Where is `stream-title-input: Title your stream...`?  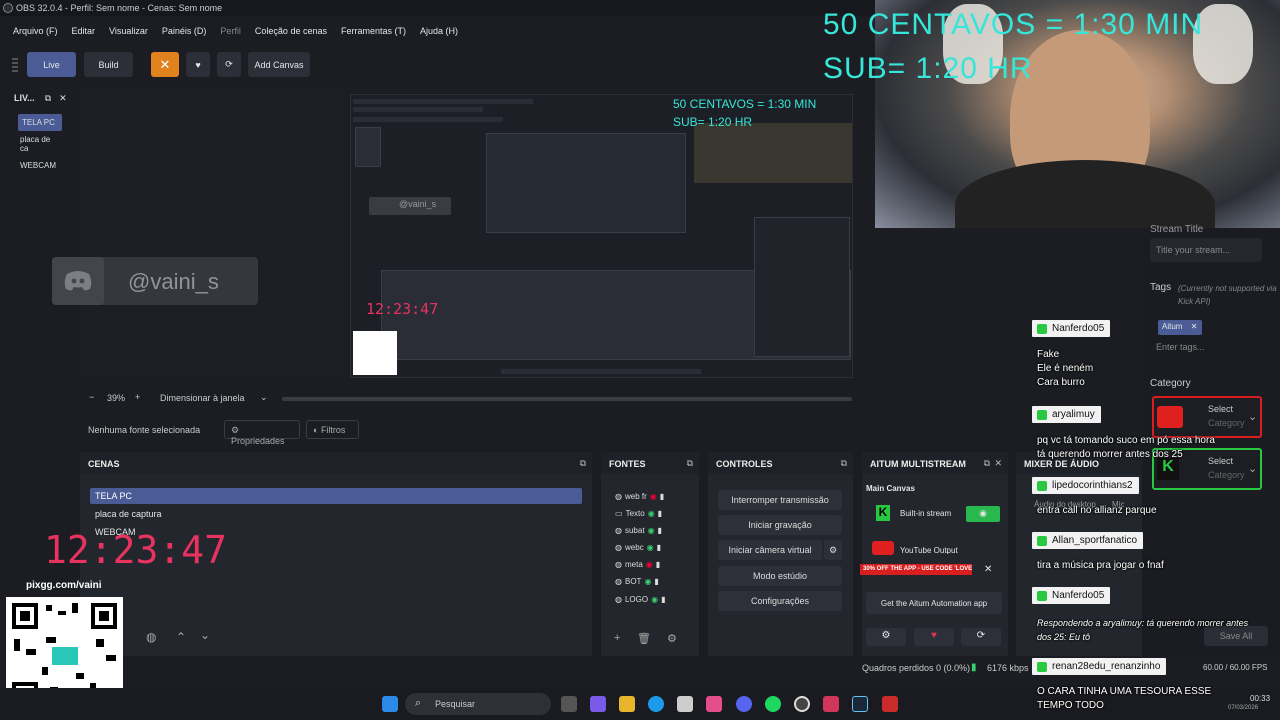 stream-title-input: Title your stream... is located at coordinates (1206, 250).